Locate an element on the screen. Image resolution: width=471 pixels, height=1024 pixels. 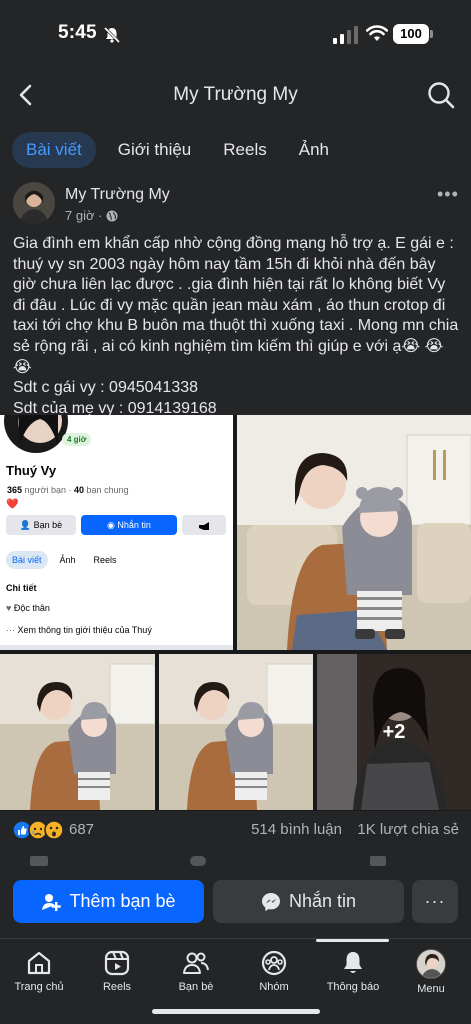
mini-divider is located at coordinates (116, 647).